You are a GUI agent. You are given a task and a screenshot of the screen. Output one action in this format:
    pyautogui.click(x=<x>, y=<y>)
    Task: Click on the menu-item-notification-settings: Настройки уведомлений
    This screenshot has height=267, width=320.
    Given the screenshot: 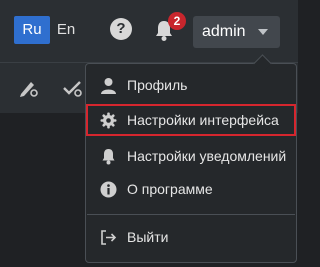 What is the action you would take?
    pyautogui.click(x=191, y=156)
    